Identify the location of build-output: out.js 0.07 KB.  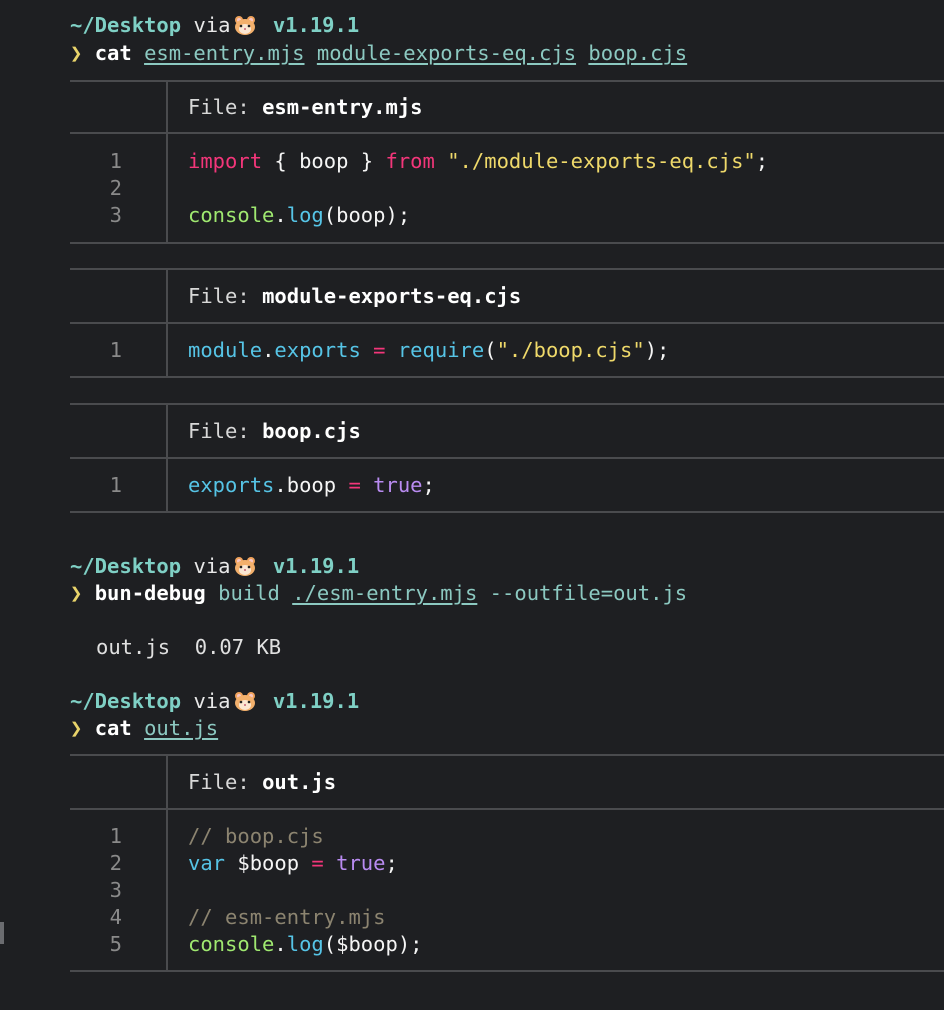
(189, 647).